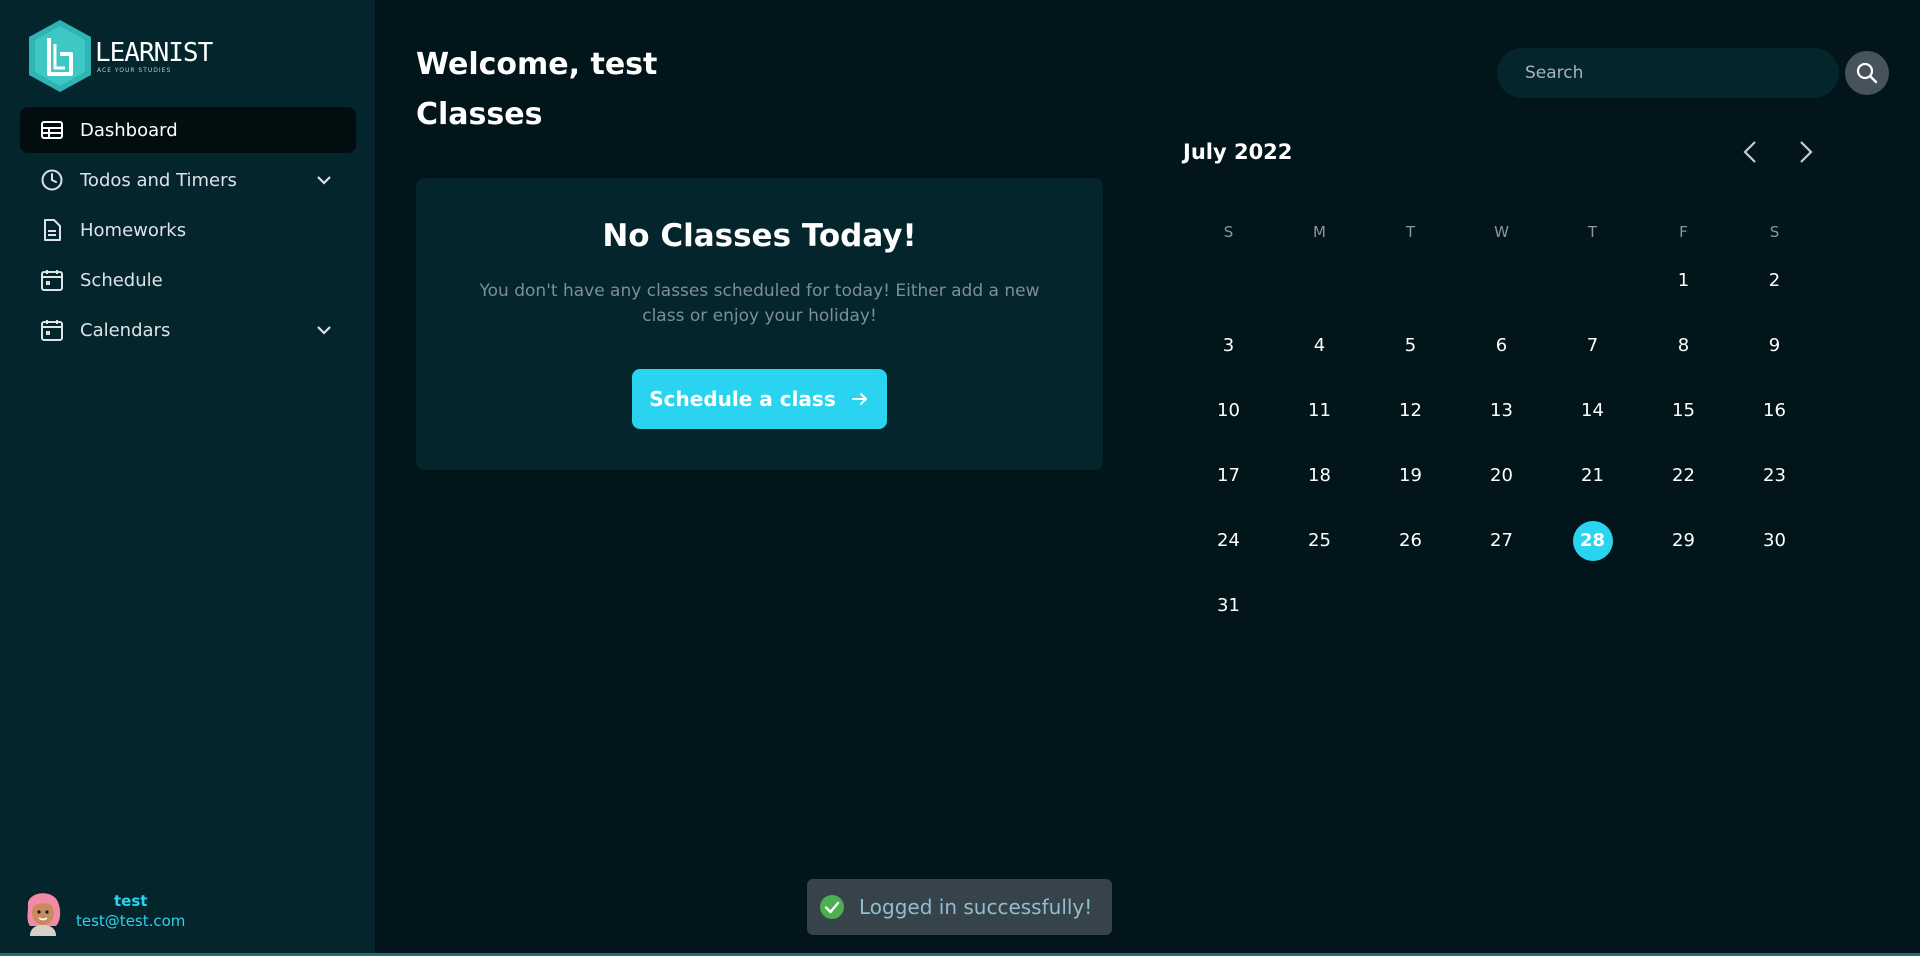 Image resolution: width=1920 pixels, height=956 pixels. I want to click on arrow-right-icon, so click(860, 399).